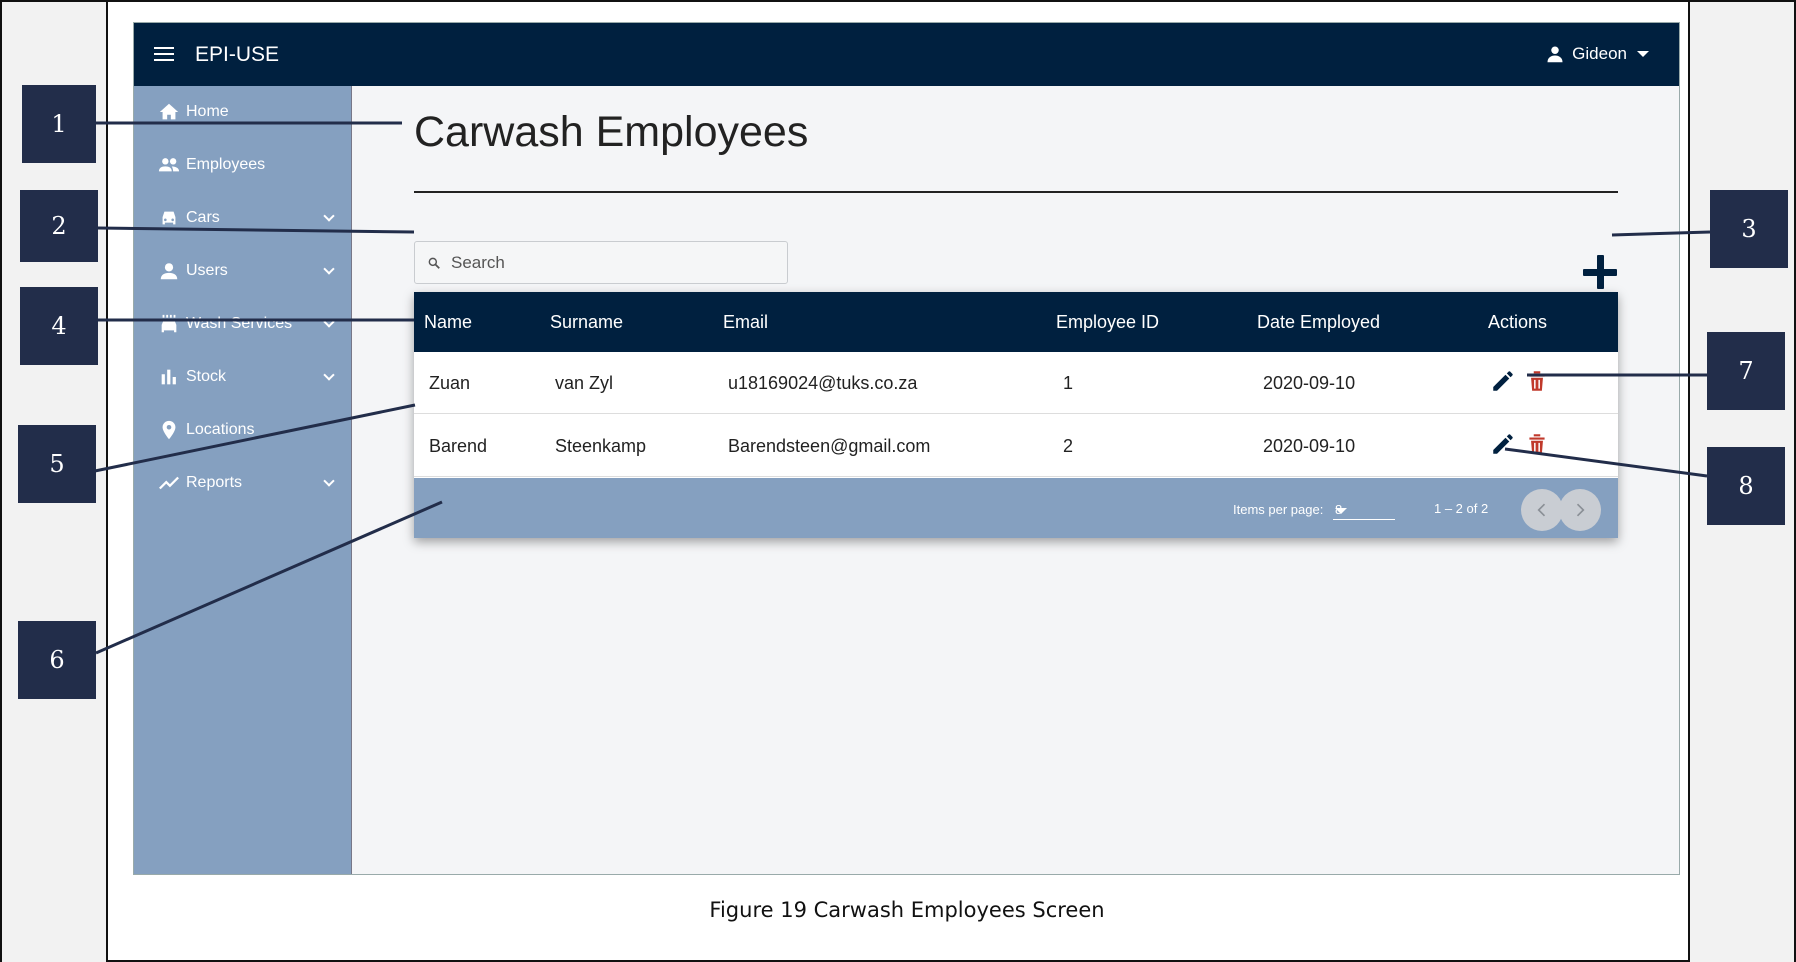 This screenshot has height=962, width=1796. I want to click on cell-employee-id: 1, so click(1068, 383).